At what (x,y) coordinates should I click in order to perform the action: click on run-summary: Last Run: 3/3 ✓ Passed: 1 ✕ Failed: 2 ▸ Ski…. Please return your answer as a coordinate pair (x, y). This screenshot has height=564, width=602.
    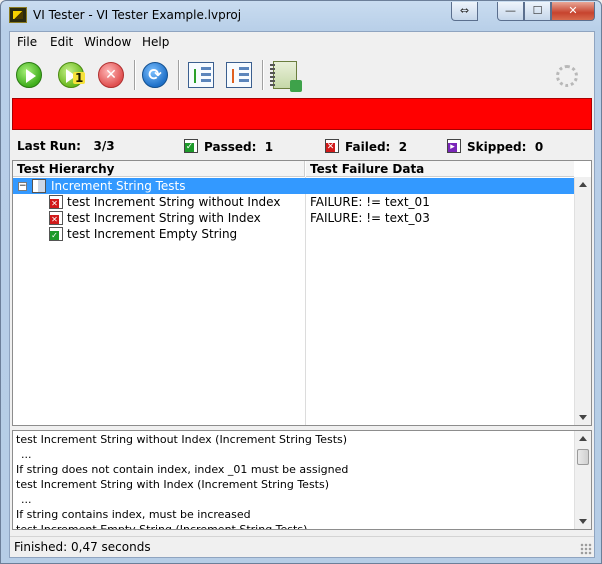
    Looking at the image, I should click on (302, 146).